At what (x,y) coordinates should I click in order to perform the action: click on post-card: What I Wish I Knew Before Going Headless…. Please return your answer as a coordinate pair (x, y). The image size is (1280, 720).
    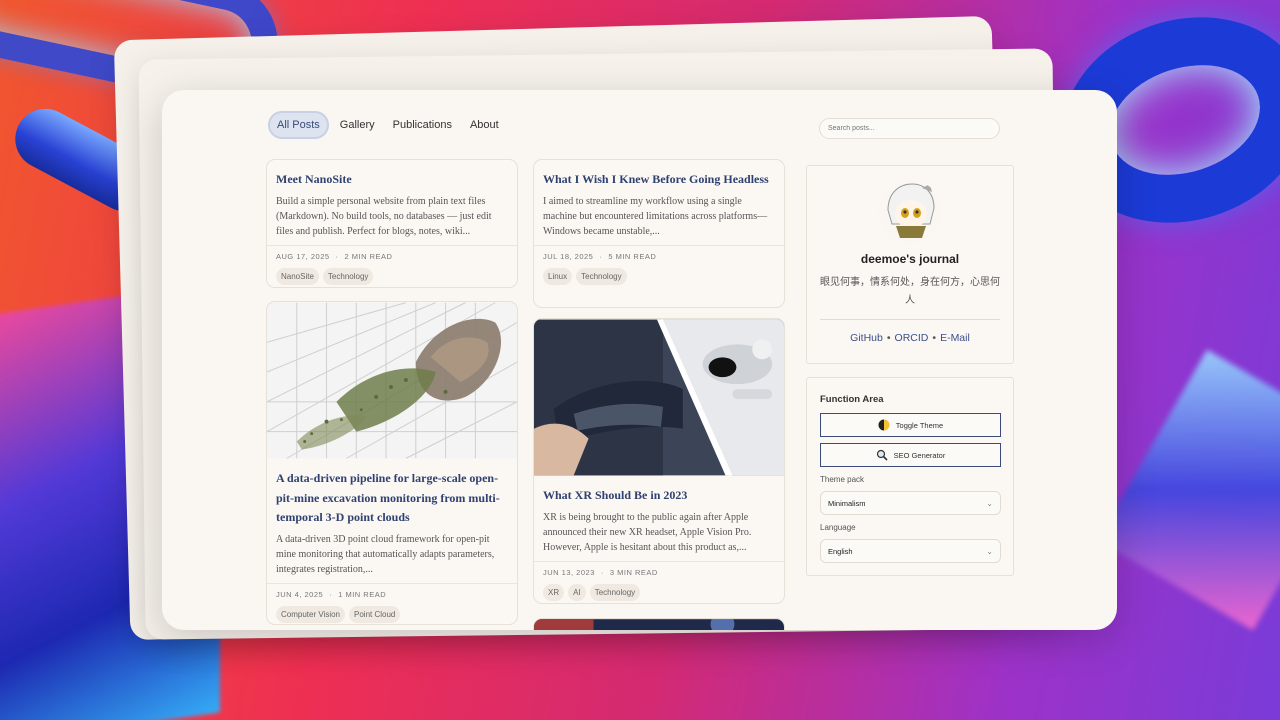
    Looking at the image, I should click on (659, 233).